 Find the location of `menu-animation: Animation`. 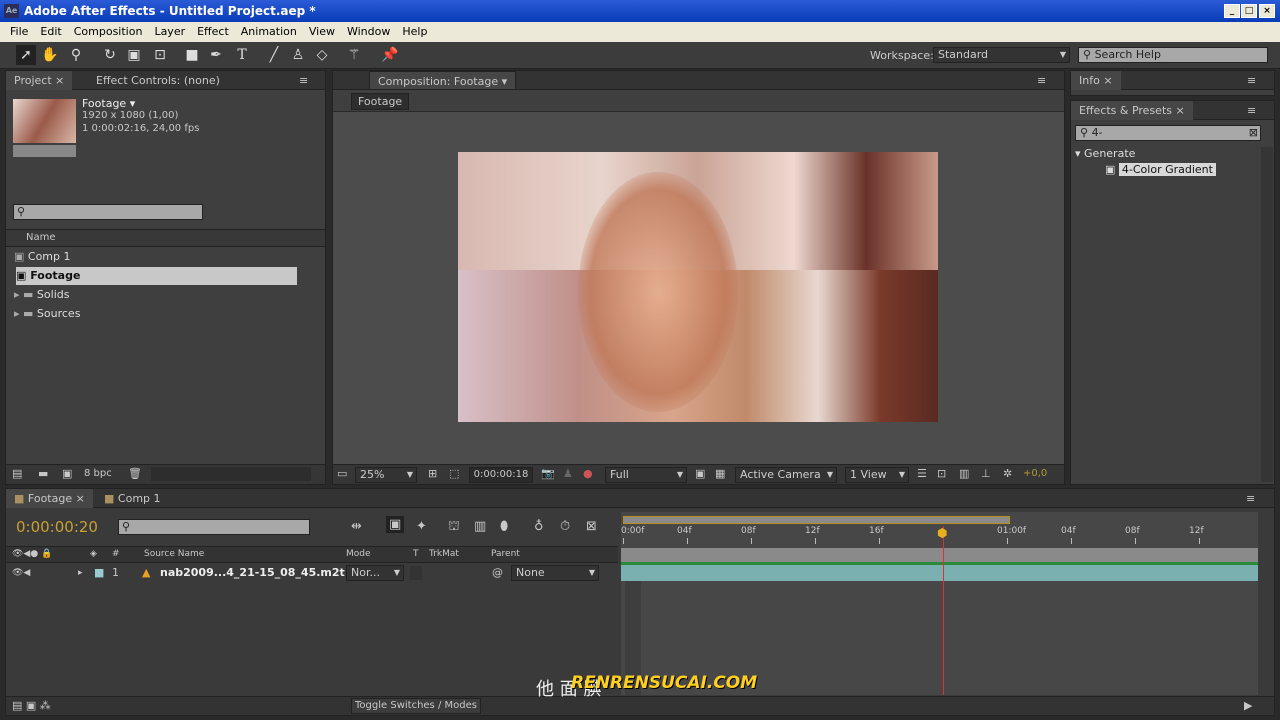

menu-animation: Animation is located at coordinates (269, 32).